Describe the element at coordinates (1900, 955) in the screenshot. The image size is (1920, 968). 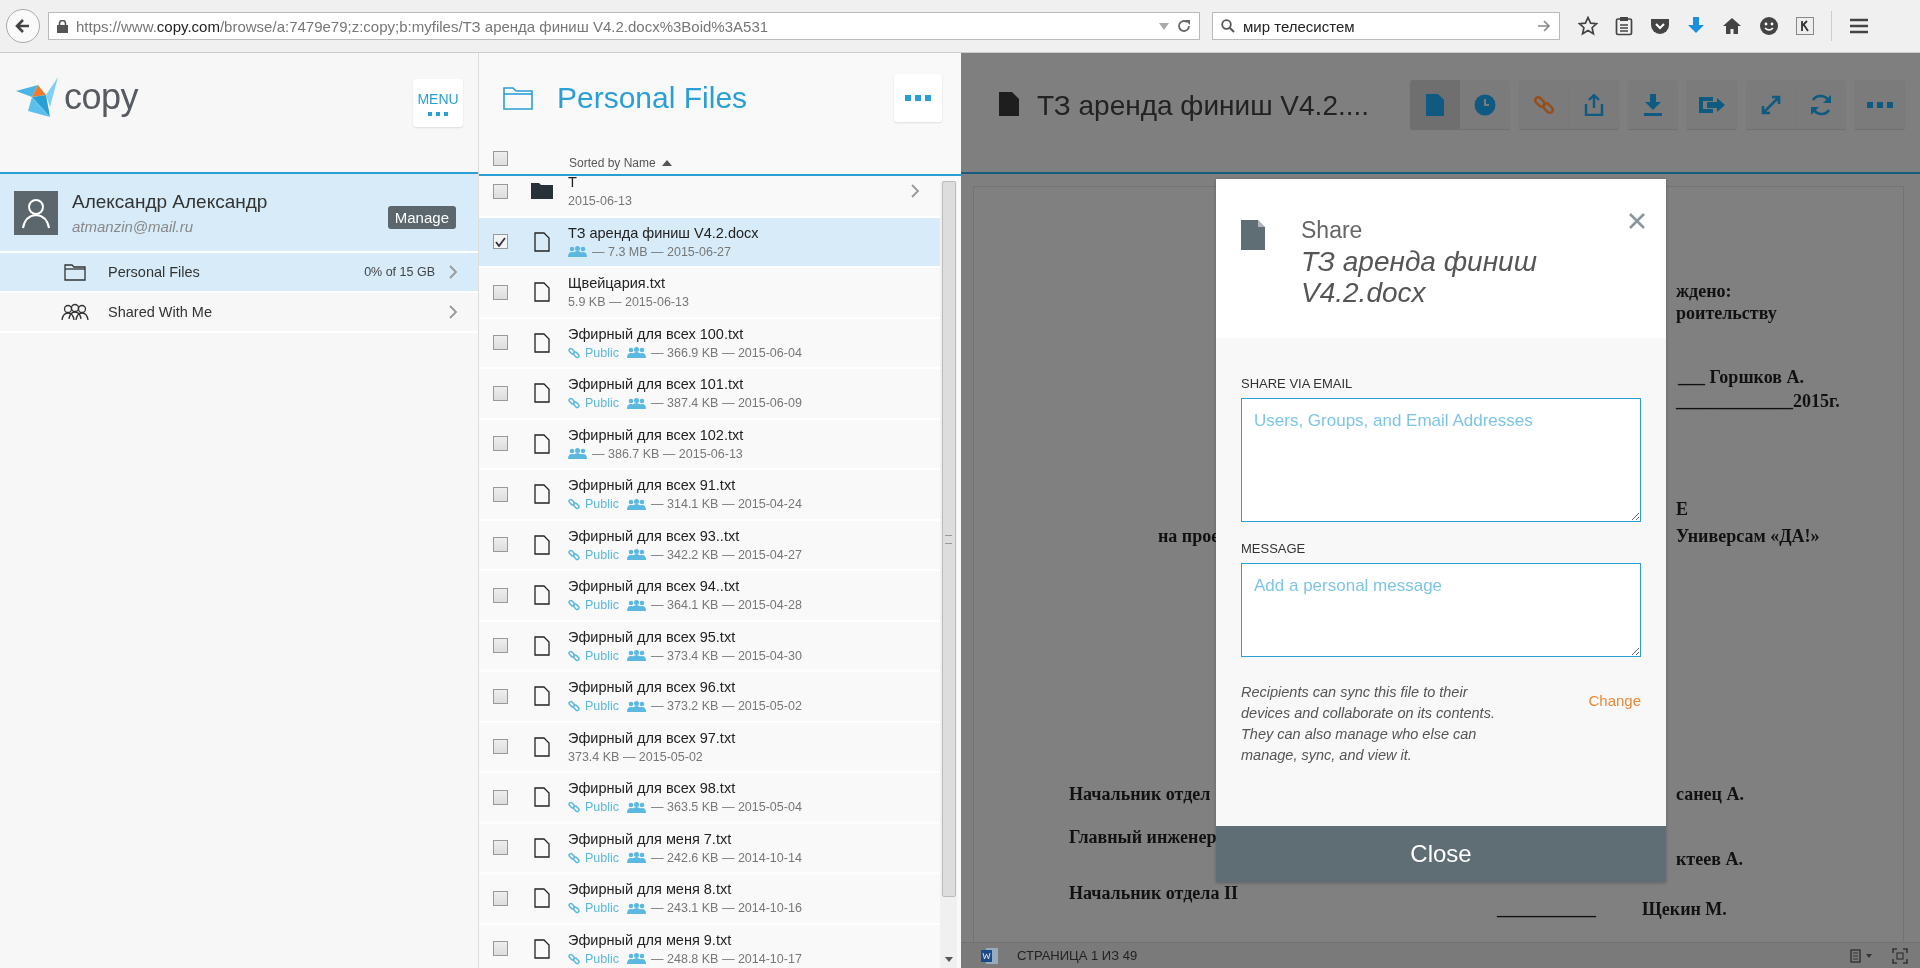
I see `fullscreen-icon` at that location.